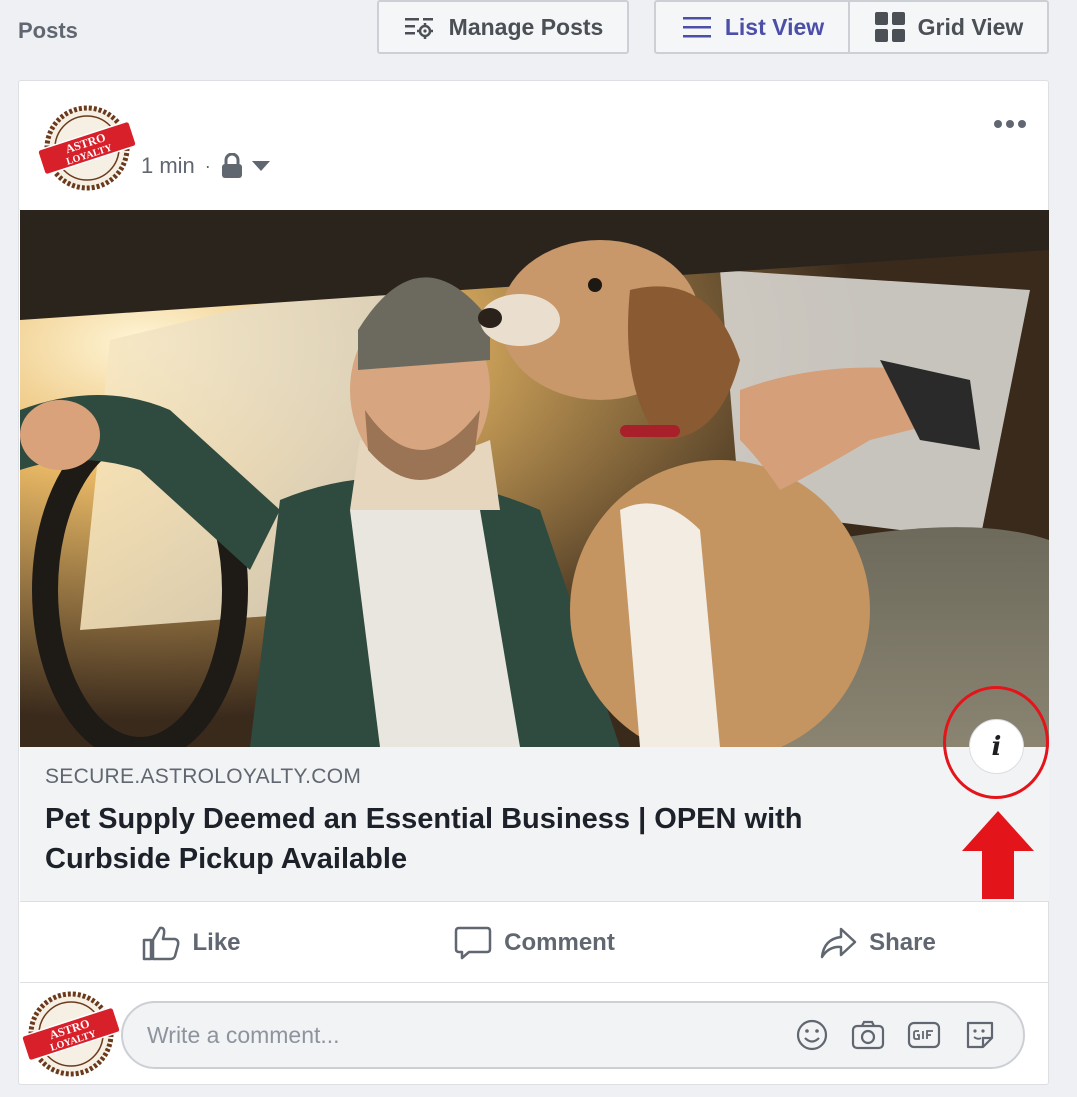 This screenshot has height=1097, width=1077. I want to click on list-view-label: List View, so click(774, 26).